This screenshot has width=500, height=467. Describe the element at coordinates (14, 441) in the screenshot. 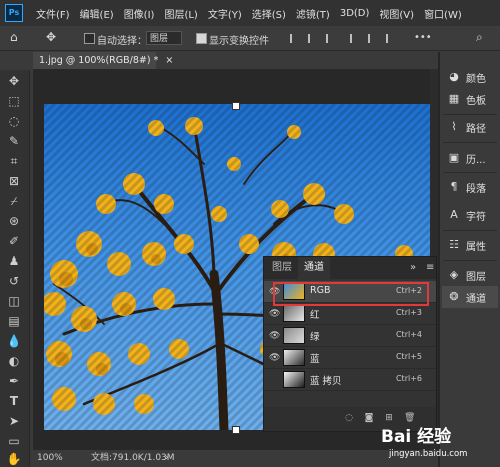

I see `shape-tool-icon: ▭` at that location.